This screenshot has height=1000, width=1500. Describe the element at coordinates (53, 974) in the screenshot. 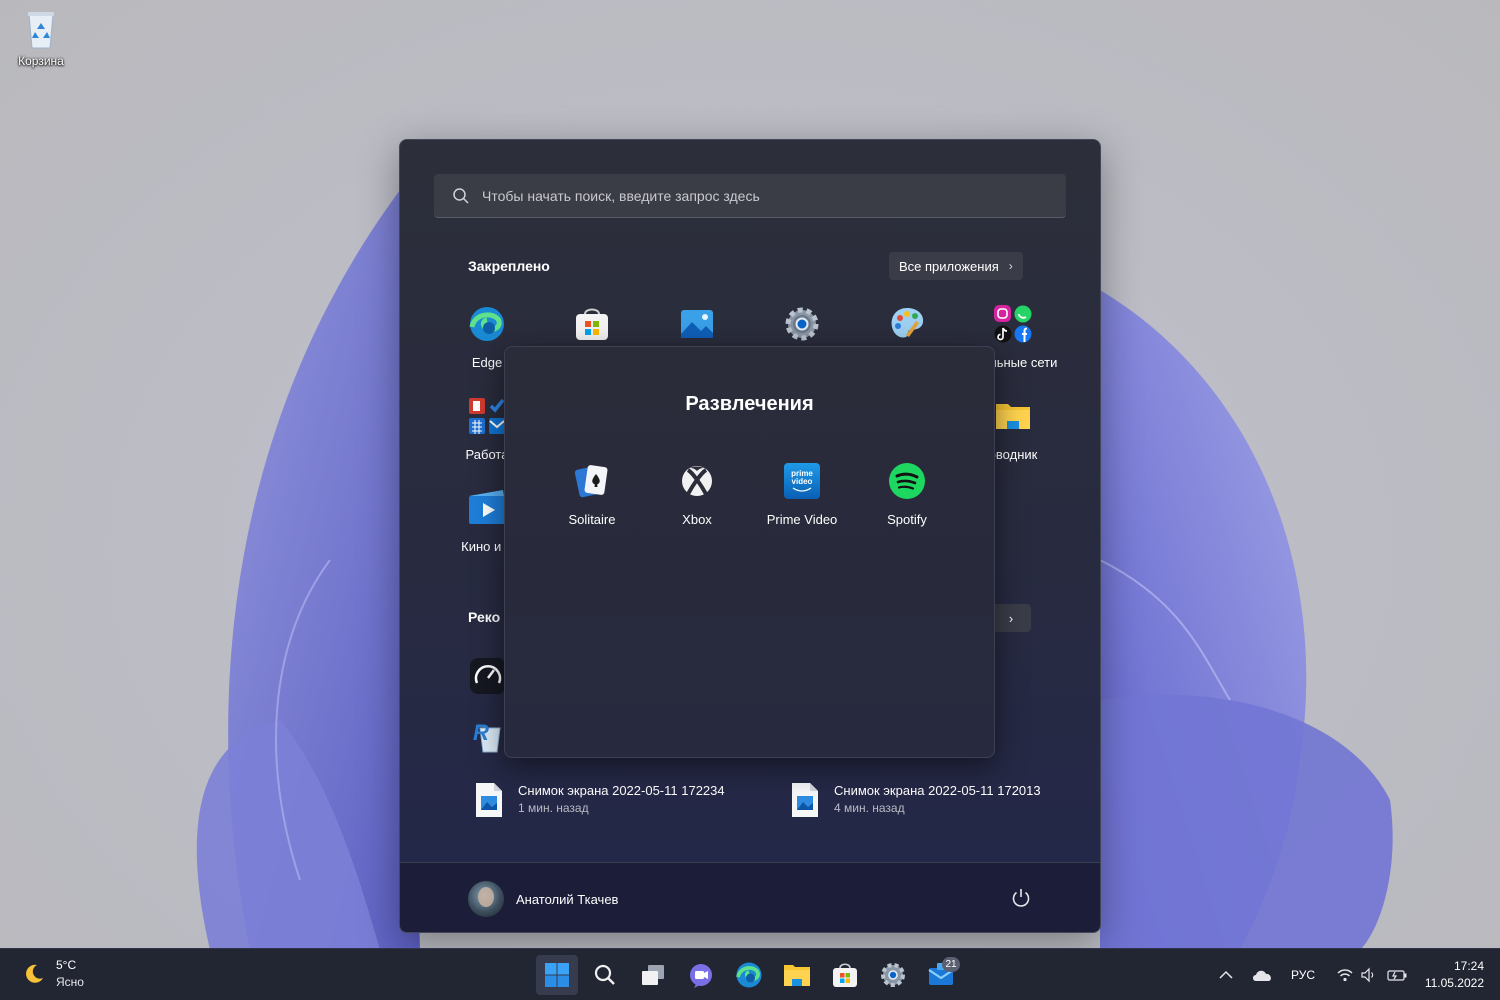

I see `weather-widget: 5°C Ясно` at that location.